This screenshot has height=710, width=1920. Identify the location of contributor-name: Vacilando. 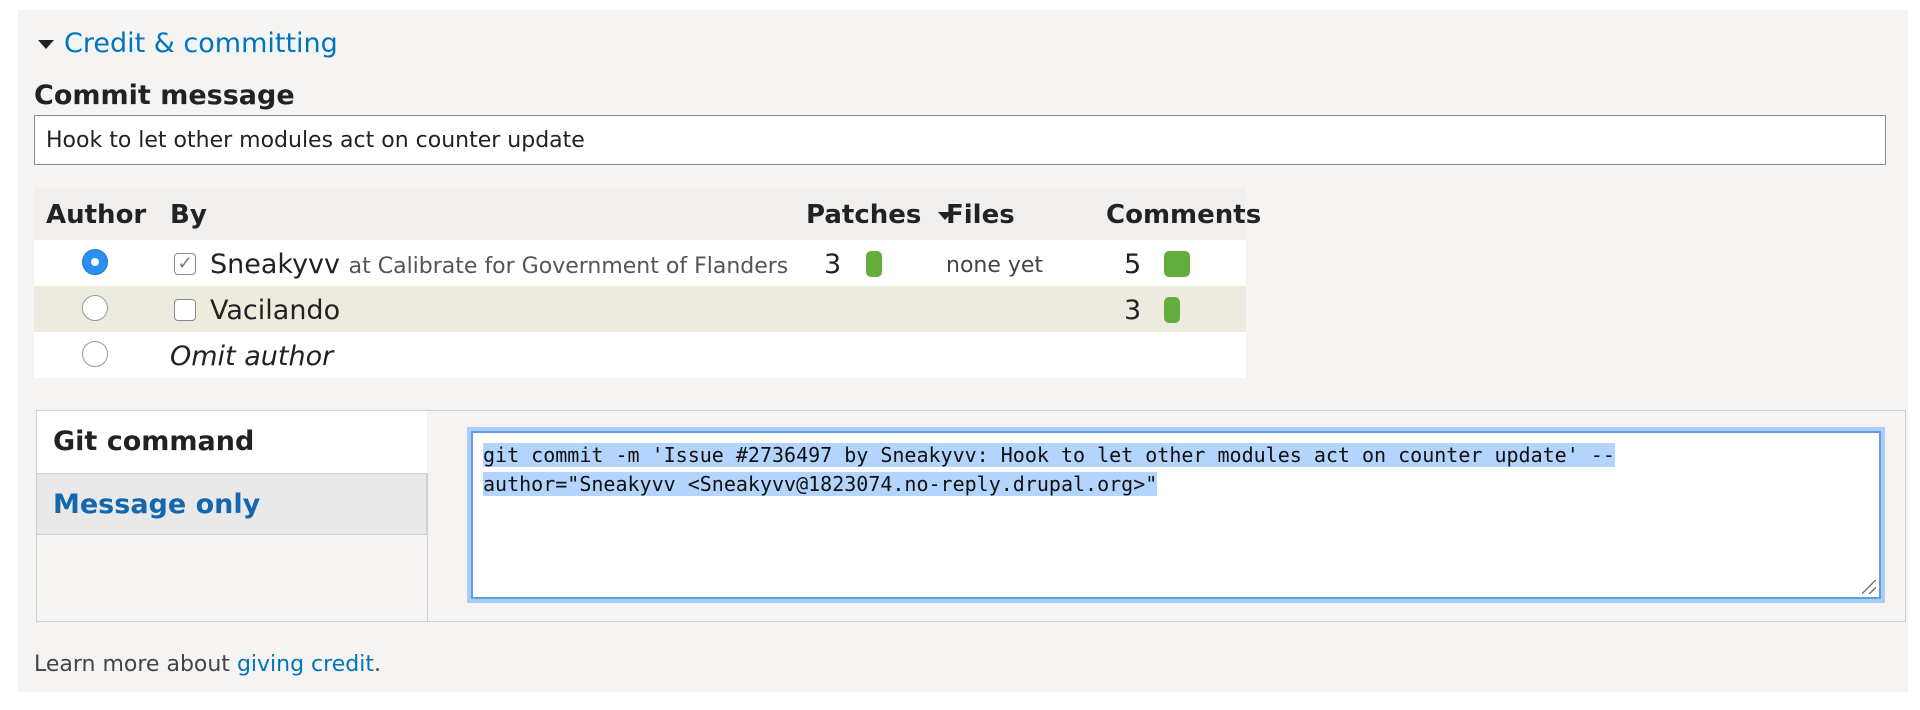
(275, 310).